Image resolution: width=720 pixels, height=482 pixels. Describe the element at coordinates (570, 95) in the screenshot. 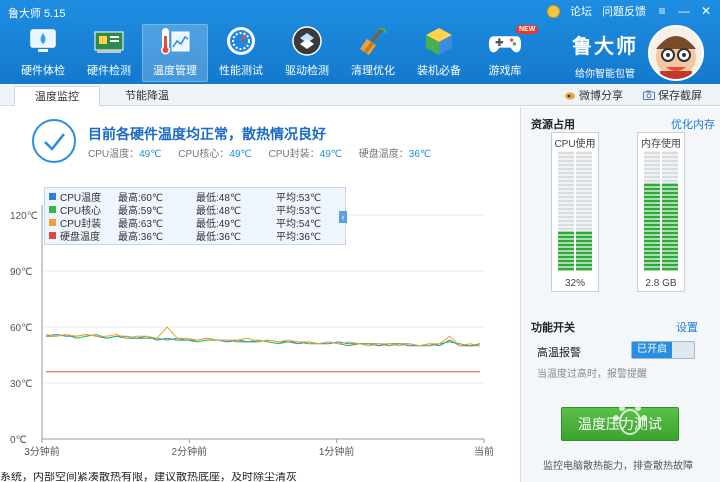

I see `weibo-icon` at that location.